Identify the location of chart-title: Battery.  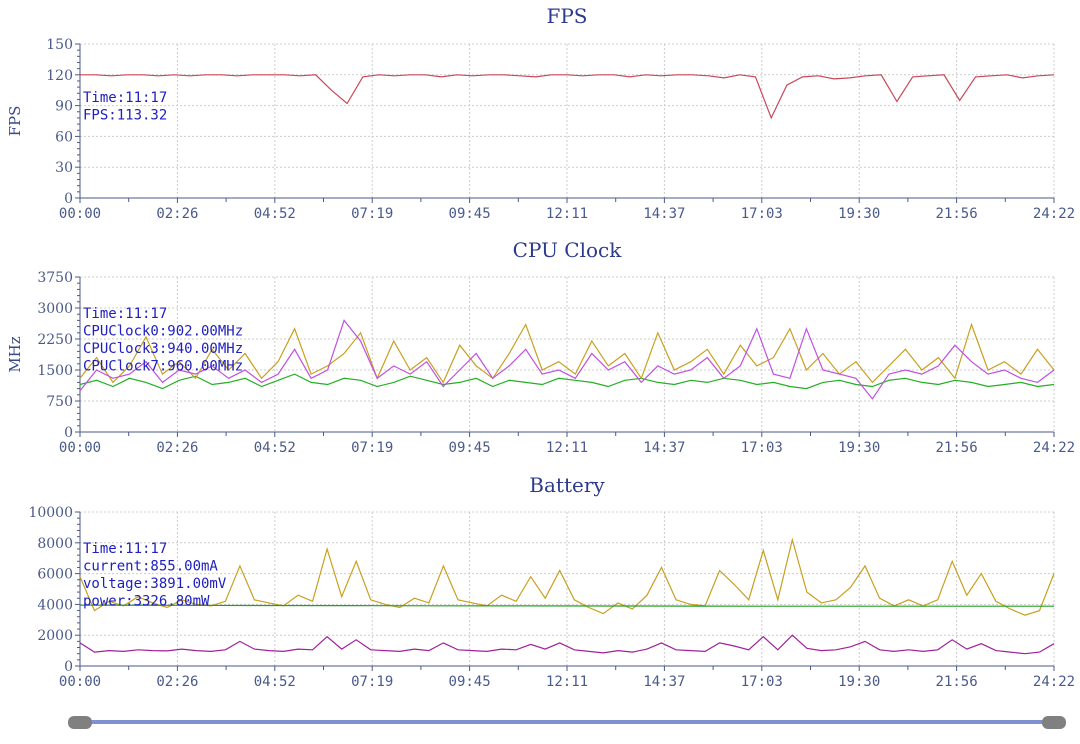
(567, 485).